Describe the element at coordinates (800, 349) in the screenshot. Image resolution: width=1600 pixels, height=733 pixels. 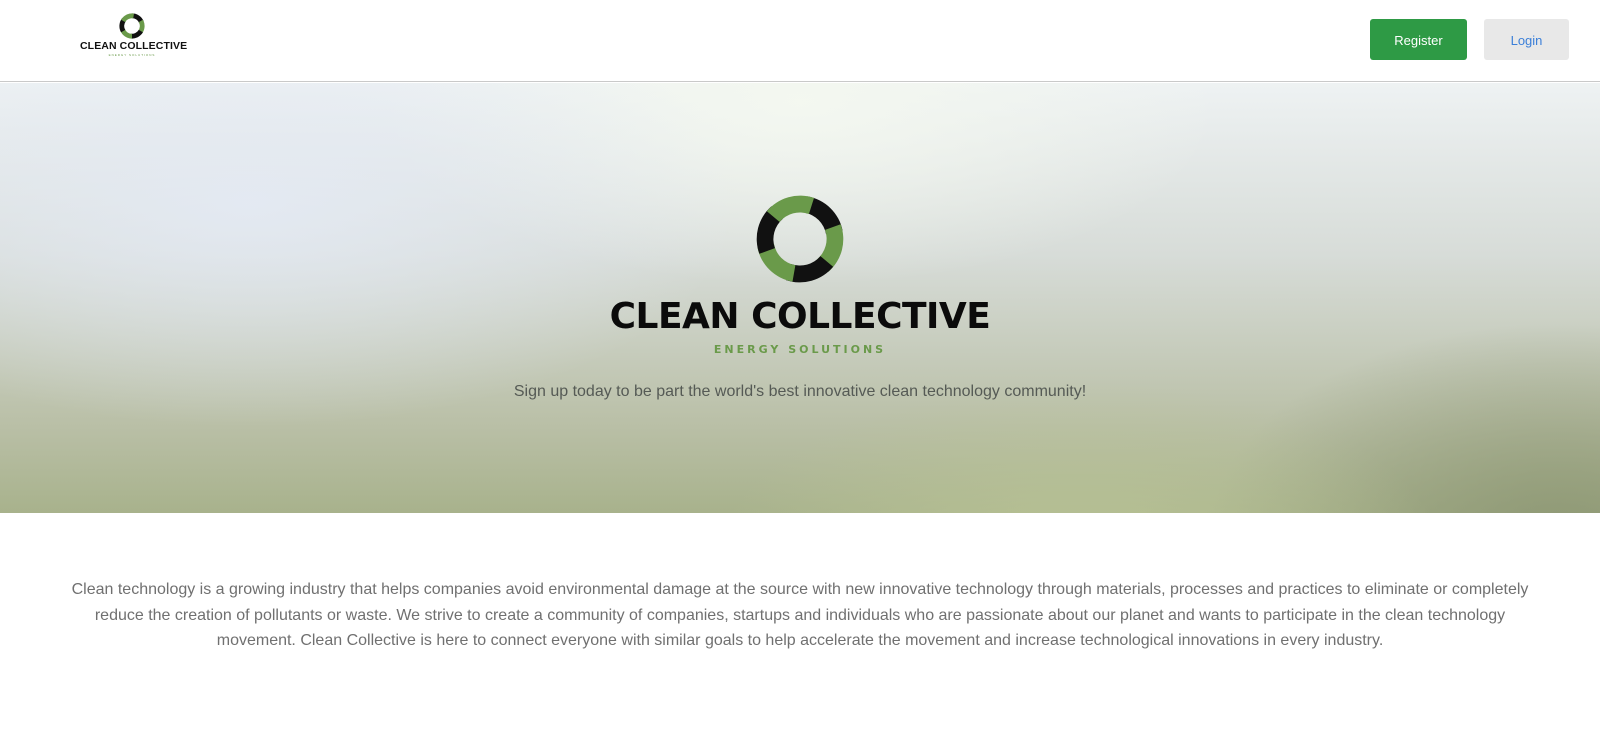
I see `hero-logo-tagline: ENERGY SOLUTIONS` at that location.